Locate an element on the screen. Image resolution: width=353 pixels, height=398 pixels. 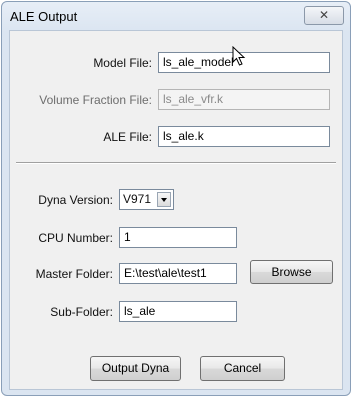
dyna-version-value: V971 is located at coordinates (137, 199).